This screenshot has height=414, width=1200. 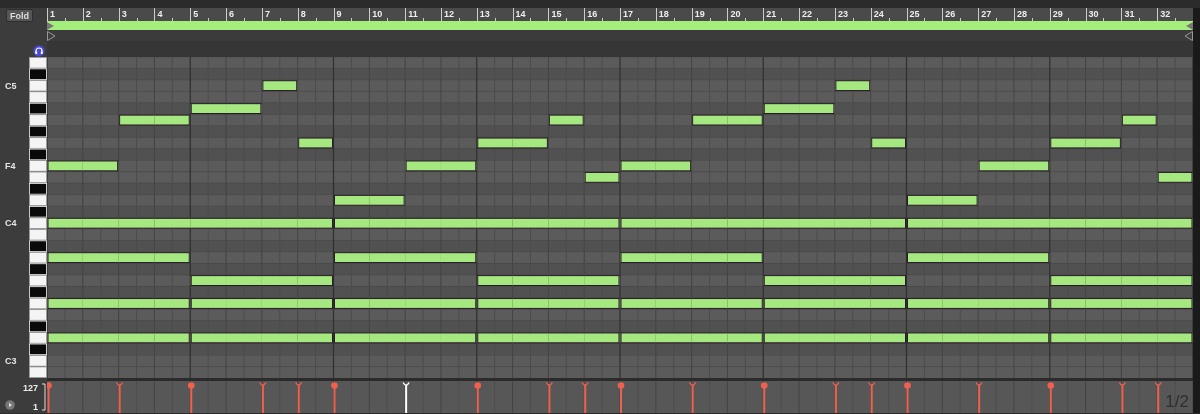 I want to click on start-marker-icon, so click(x=51, y=36).